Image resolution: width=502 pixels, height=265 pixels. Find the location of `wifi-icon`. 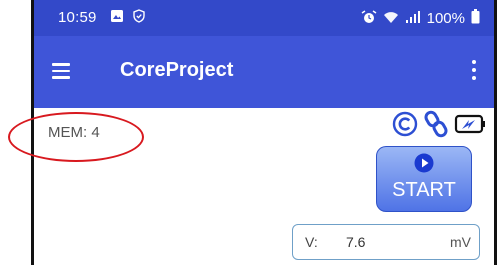

wifi-icon is located at coordinates (391, 19).